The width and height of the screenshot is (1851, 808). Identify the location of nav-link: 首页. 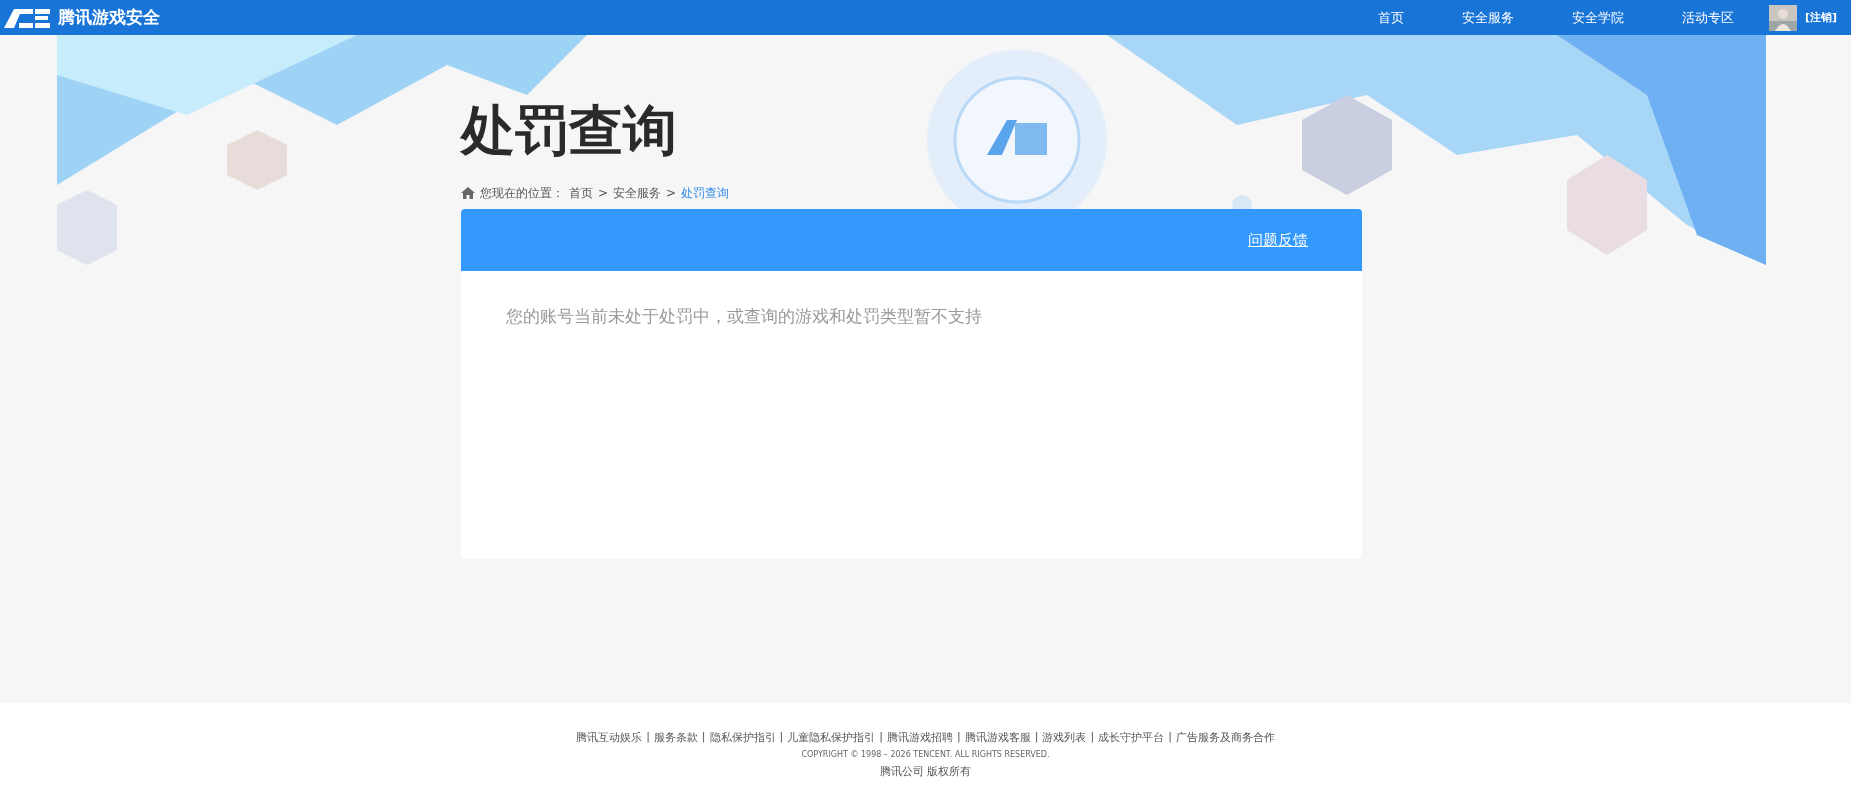
(1405, 17).